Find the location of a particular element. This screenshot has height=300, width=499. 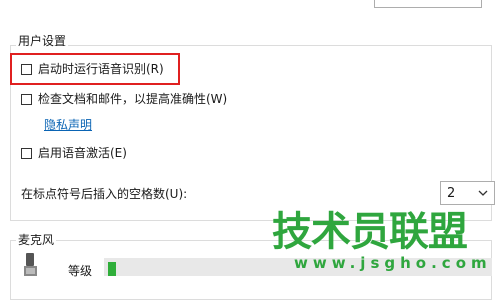

microphone-label: 麦克风 is located at coordinates (36, 240).